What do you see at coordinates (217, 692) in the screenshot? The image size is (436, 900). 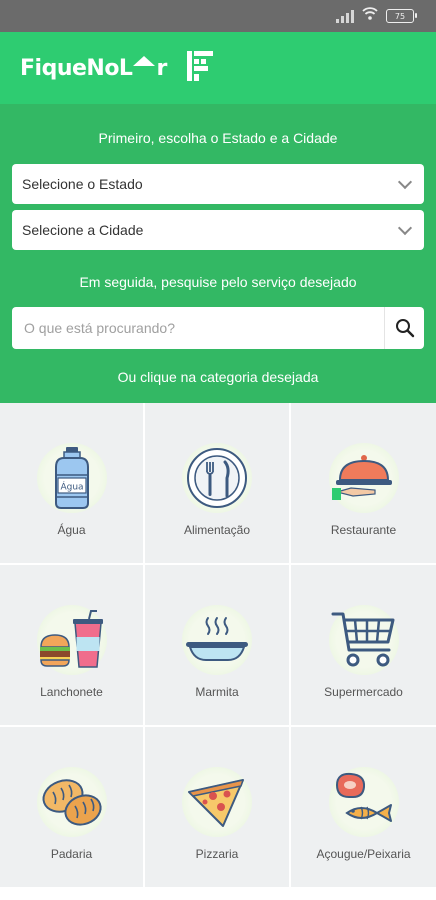 I see `category-label: Marmita` at bounding box center [217, 692].